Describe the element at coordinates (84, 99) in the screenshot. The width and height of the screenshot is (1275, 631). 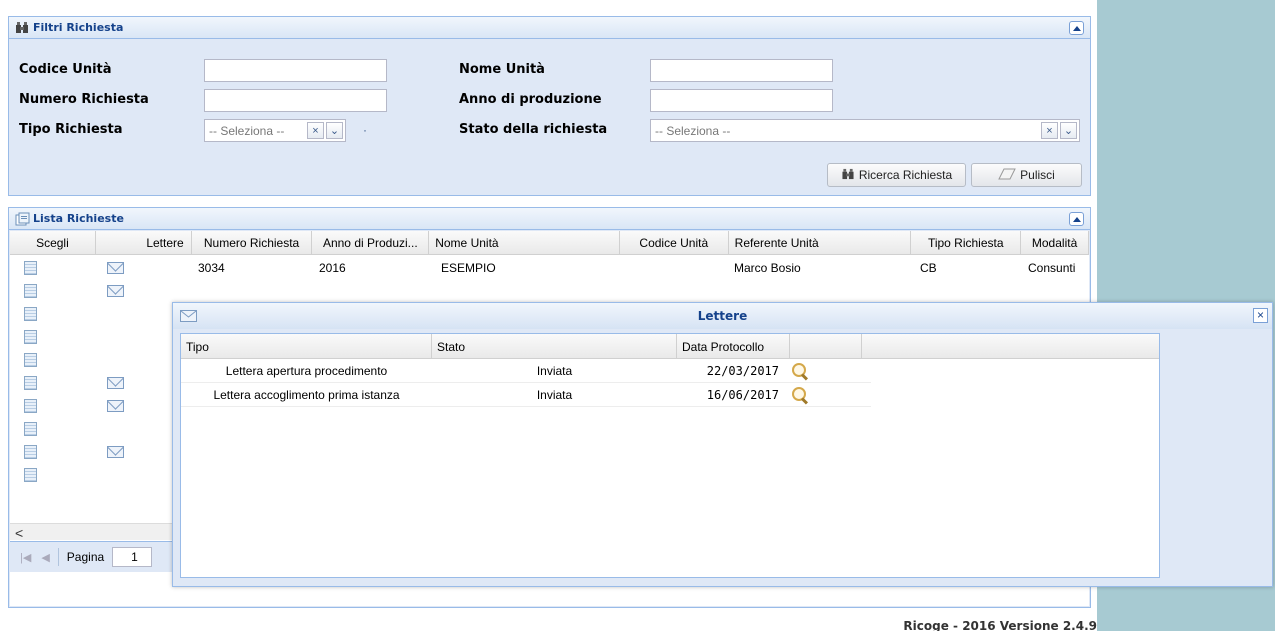
I see `numero-richiesta-label: Numero Richiesta` at that location.